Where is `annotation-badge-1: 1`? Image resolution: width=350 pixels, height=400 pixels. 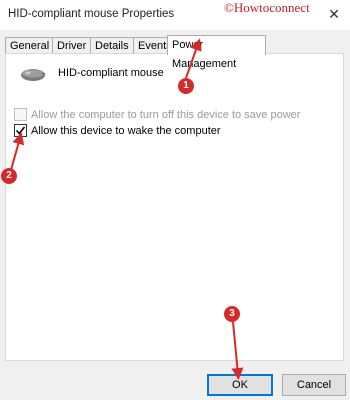 annotation-badge-1: 1 is located at coordinates (186, 86).